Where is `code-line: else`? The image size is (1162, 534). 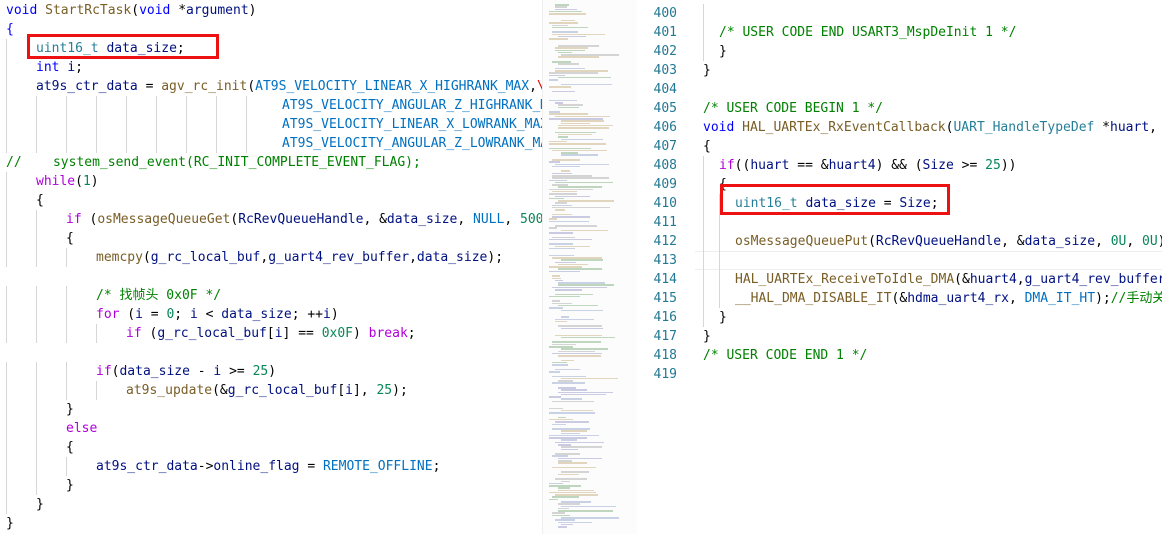 code-line: else is located at coordinates (81, 428).